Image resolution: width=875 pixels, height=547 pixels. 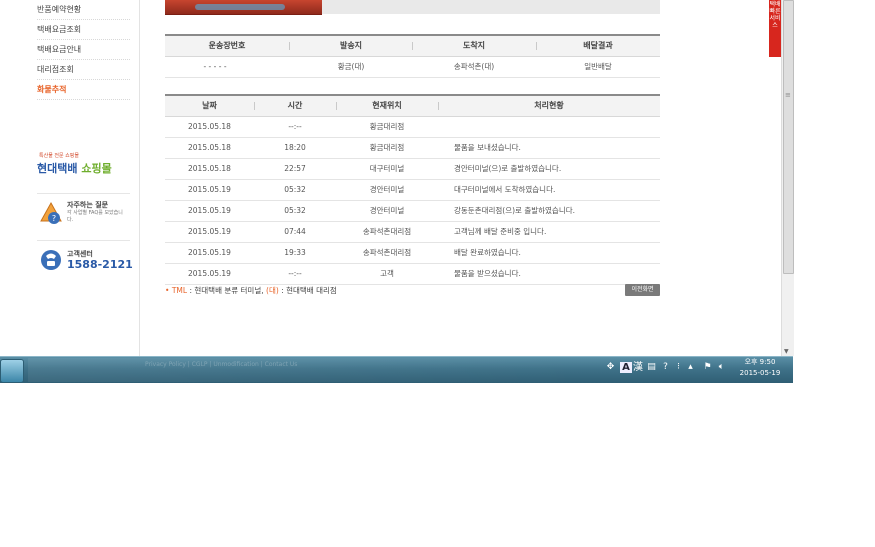 I want to click on ime-alpha-indicator: A, so click(x=626, y=367).